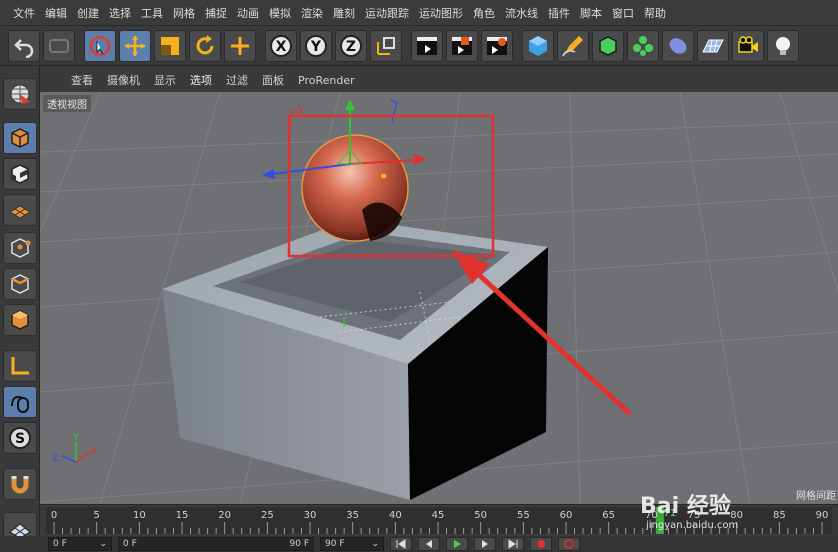  What do you see at coordinates (80, 544) in the screenshot?
I see `start-frame-field: 0 F ⌄` at bounding box center [80, 544].